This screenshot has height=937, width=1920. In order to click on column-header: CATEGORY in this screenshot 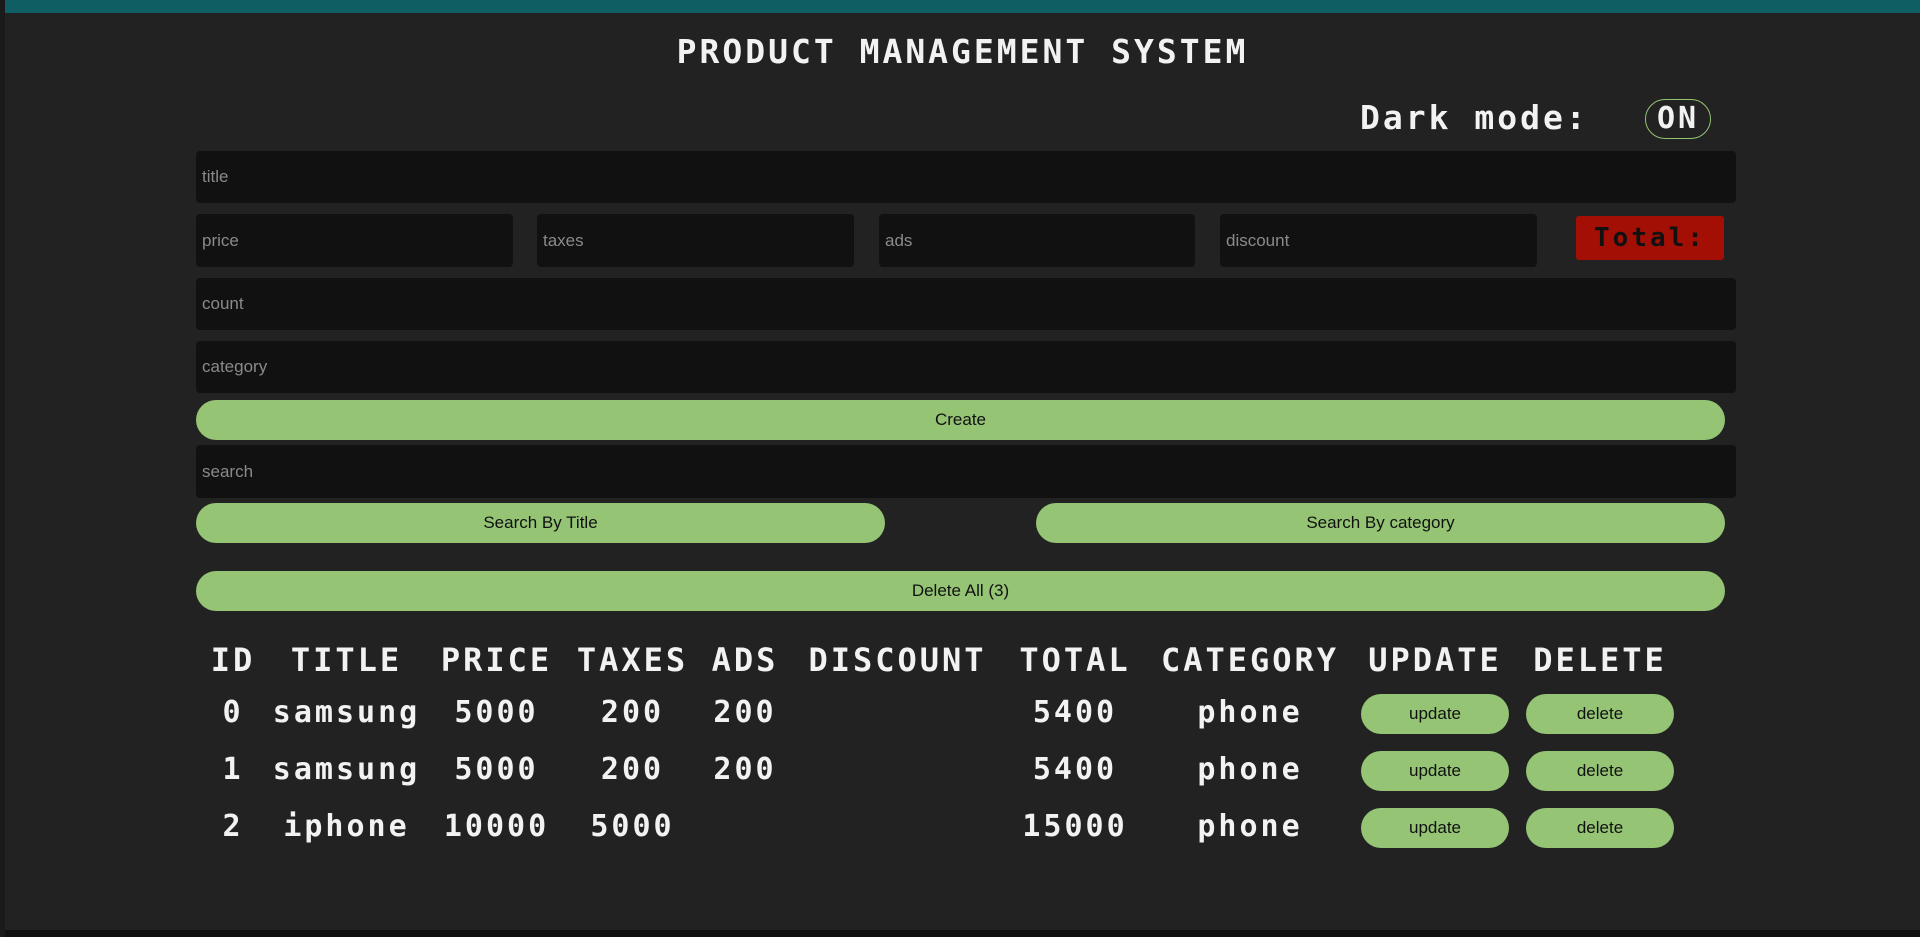, I will do `click(1250, 660)`.